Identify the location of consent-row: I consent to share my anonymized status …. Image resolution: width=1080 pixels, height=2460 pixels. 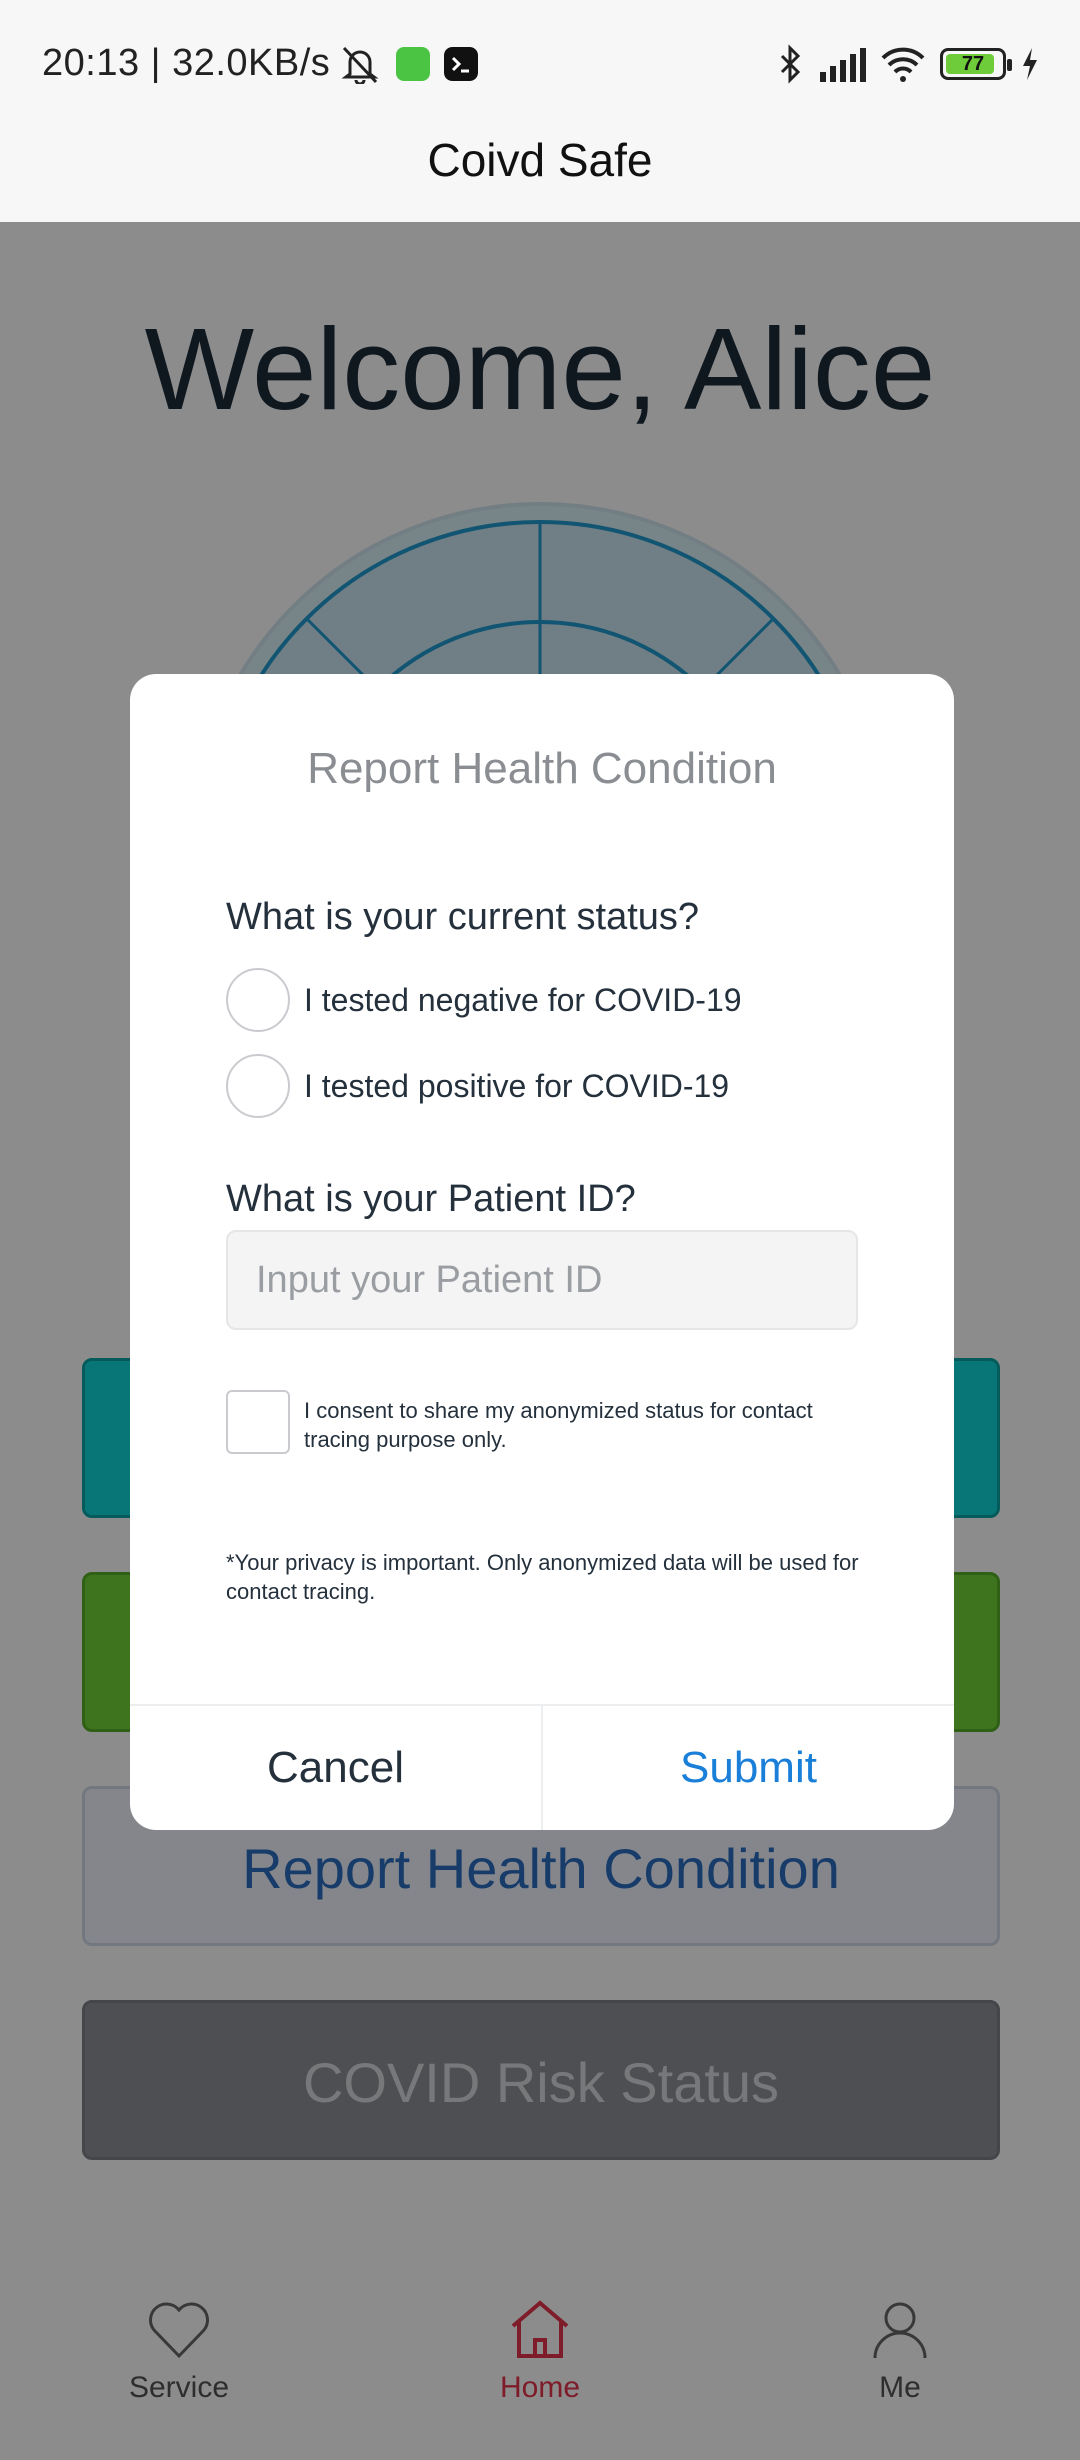
(551, 1422).